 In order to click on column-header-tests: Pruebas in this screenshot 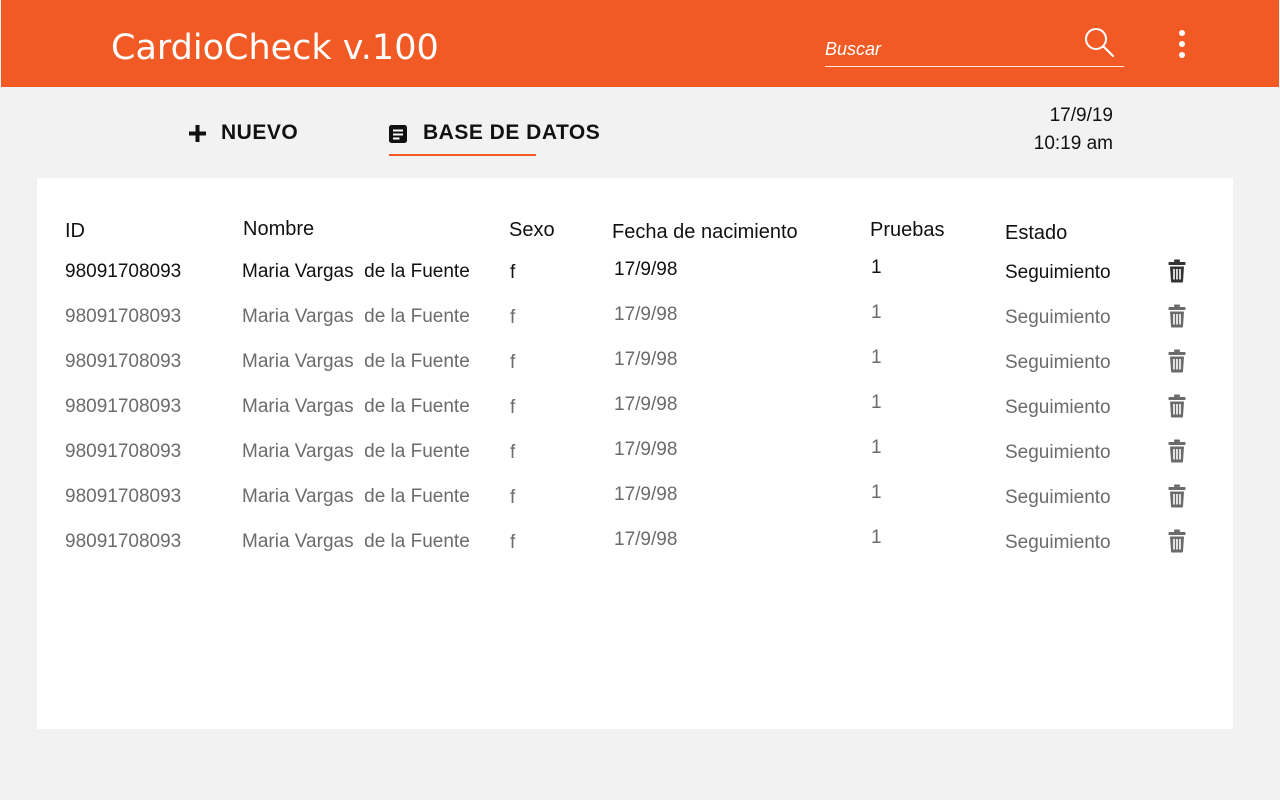, I will do `click(907, 230)`.